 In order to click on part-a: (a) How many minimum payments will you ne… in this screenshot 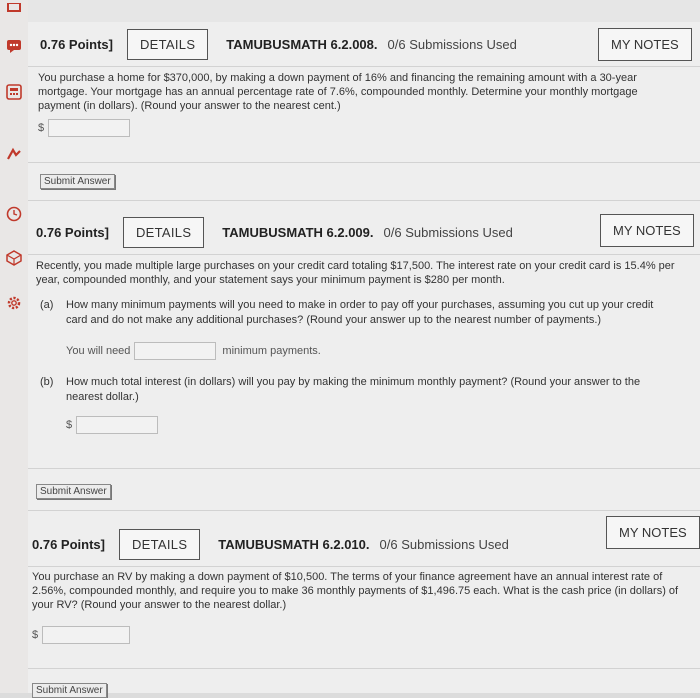, I will do `click(360, 313)`.